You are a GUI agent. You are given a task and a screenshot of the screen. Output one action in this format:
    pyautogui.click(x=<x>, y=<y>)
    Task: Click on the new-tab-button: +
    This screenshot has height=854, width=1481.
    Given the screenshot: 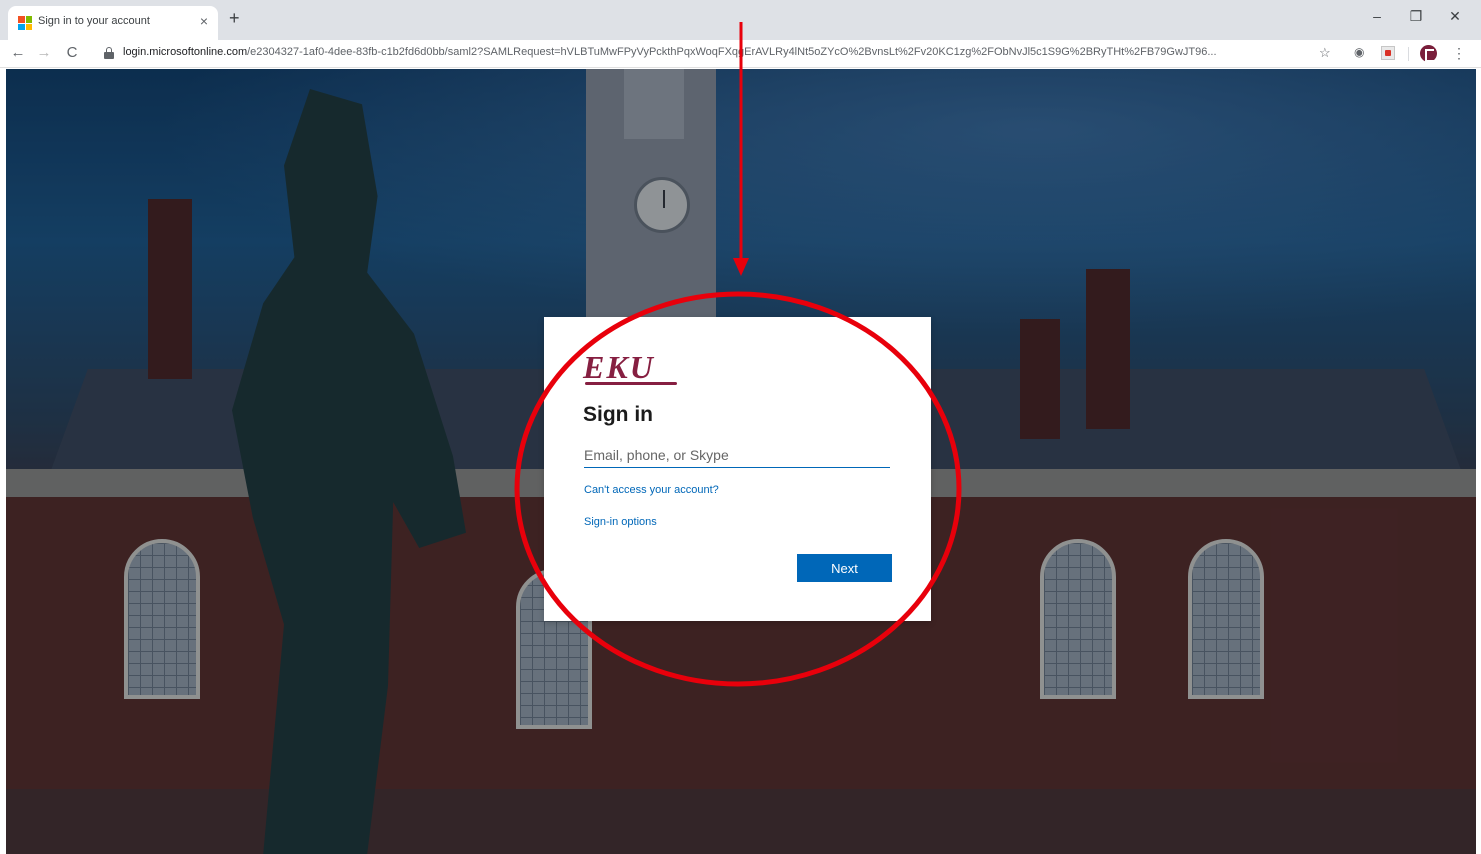 What is the action you would take?
    pyautogui.click(x=234, y=18)
    